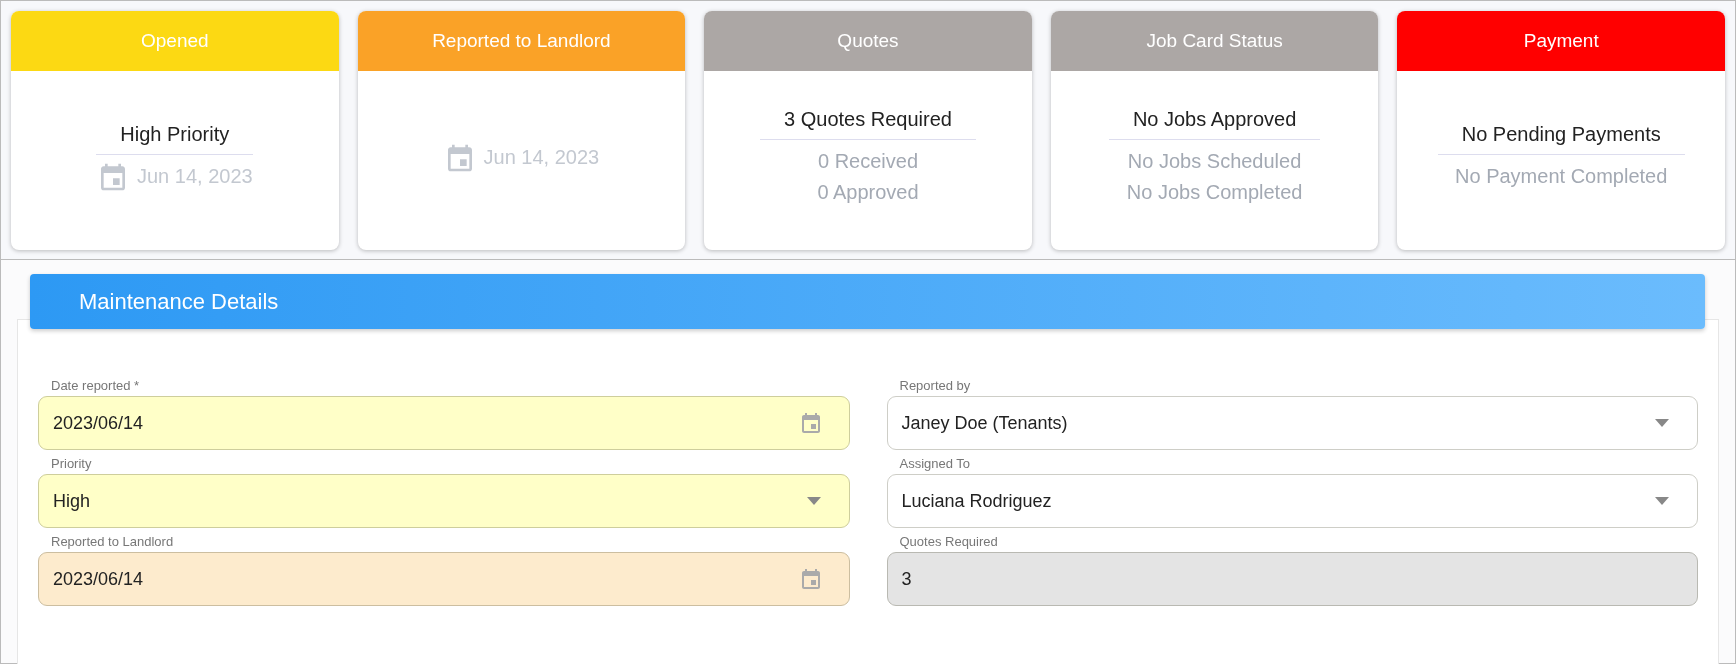  What do you see at coordinates (948, 542) in the screenshot?
I see `field-label: Quotes Required` at bounding box center [948, 542].